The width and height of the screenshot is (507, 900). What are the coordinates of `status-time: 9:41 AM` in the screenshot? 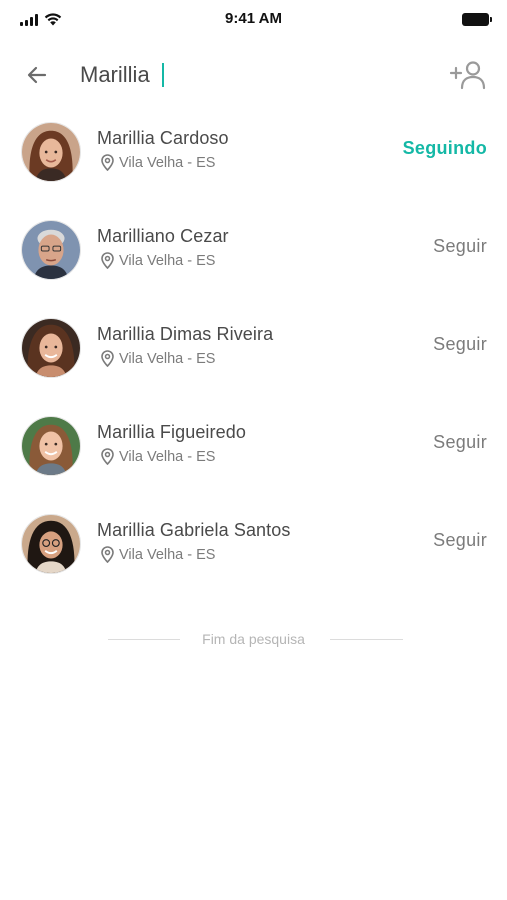 It's located at (253, 18).